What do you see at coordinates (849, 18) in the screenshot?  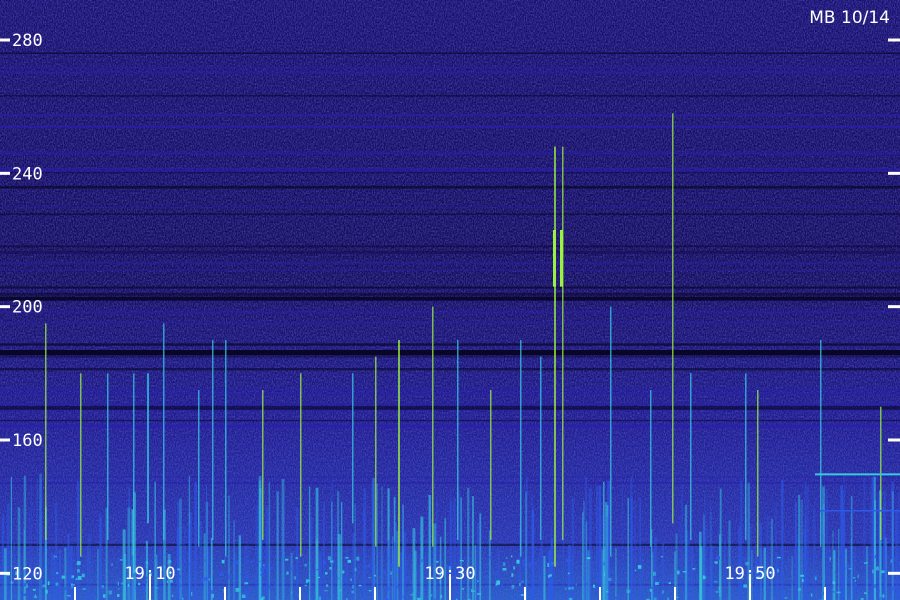 I see `chart-title: MB 10/14` at bounding box center [849, 18].